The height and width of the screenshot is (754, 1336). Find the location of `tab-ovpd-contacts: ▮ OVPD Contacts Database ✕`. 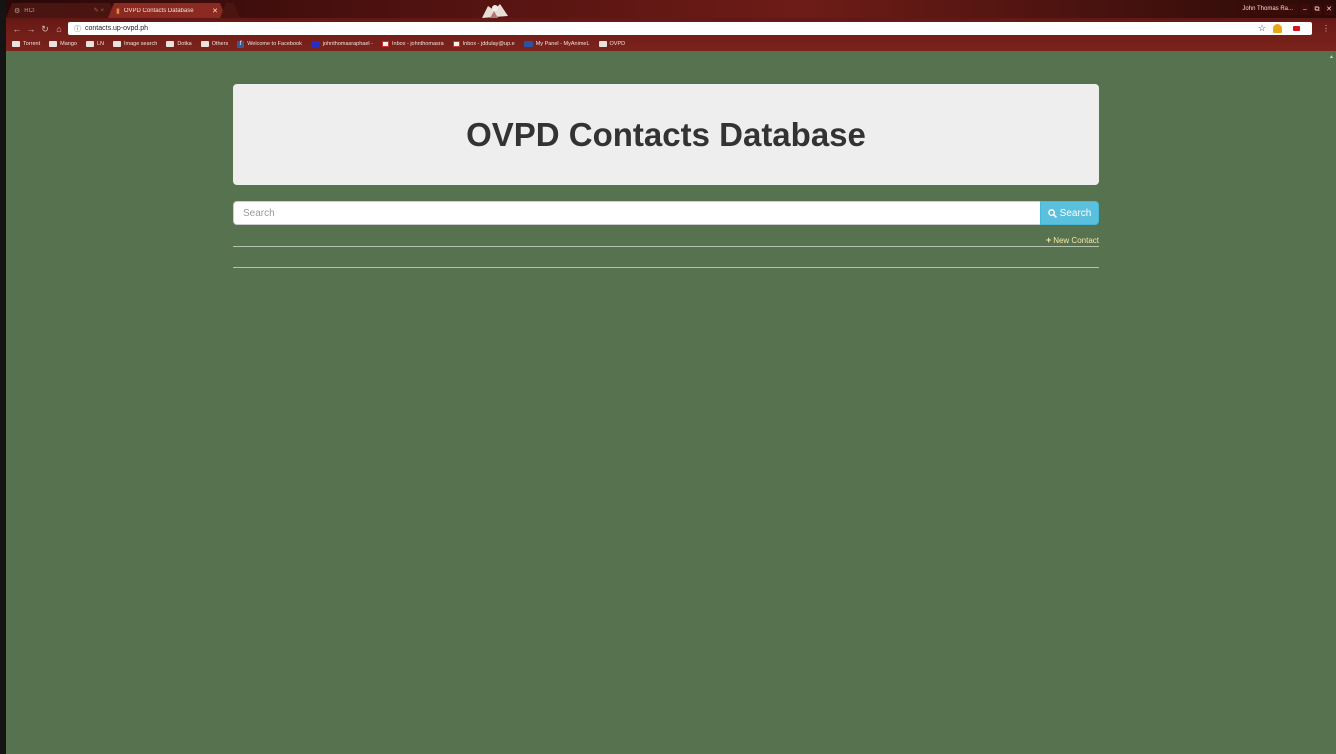

tab-ovpd-contacts: ▮ OVPD Contacts Database ✕ is located at coordinates (167, 10).